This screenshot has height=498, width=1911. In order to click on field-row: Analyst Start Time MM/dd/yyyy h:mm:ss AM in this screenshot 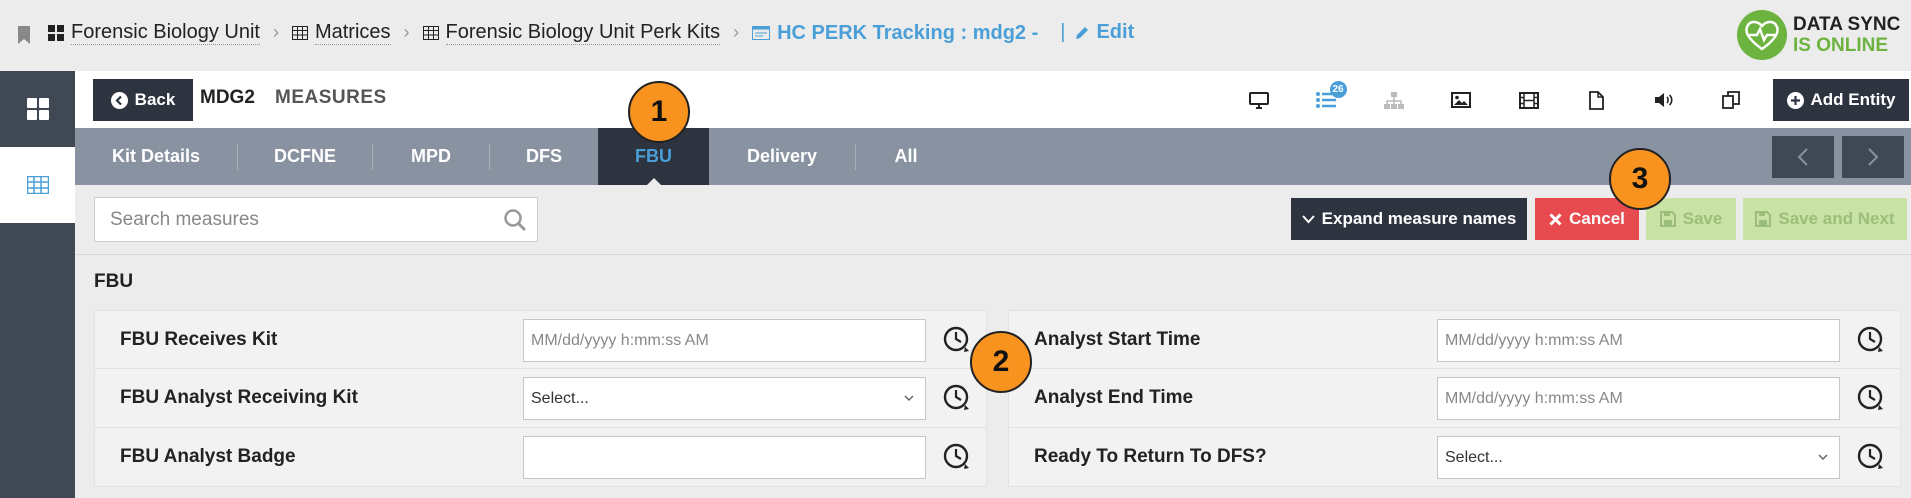, I will do `click(1454, 339)`.